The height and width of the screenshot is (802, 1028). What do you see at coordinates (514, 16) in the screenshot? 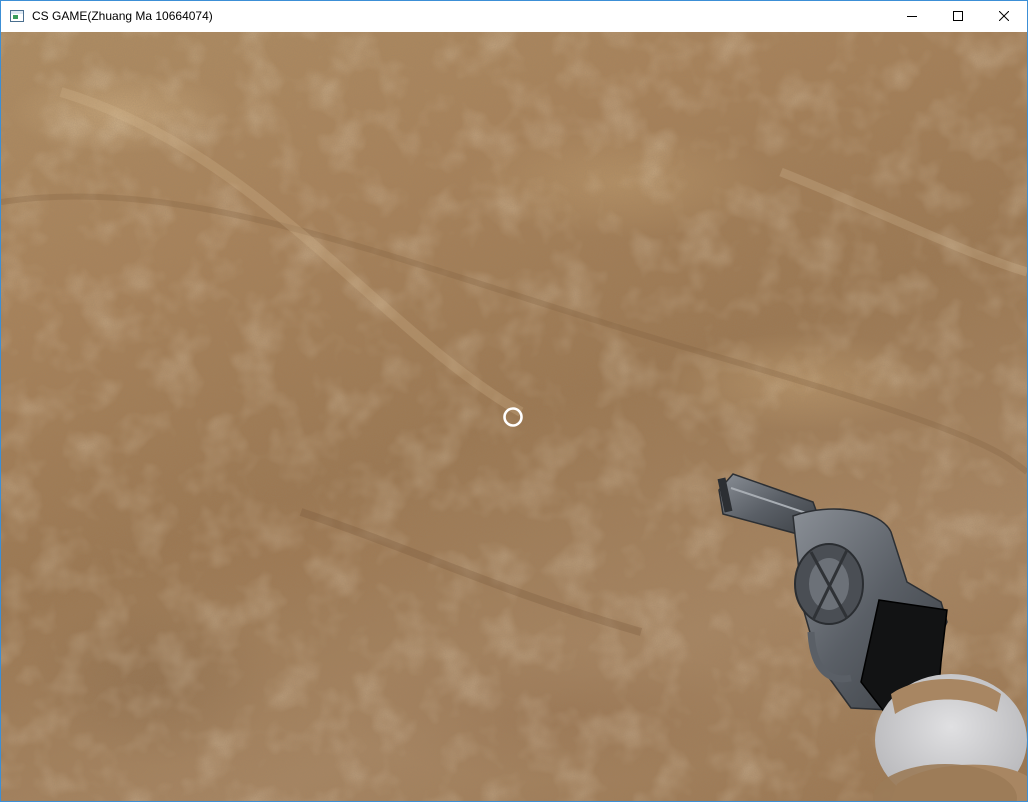
I see `title-bar: CS GAME(Zhuang Ma 10664074)` at bounding box center [514, 16].